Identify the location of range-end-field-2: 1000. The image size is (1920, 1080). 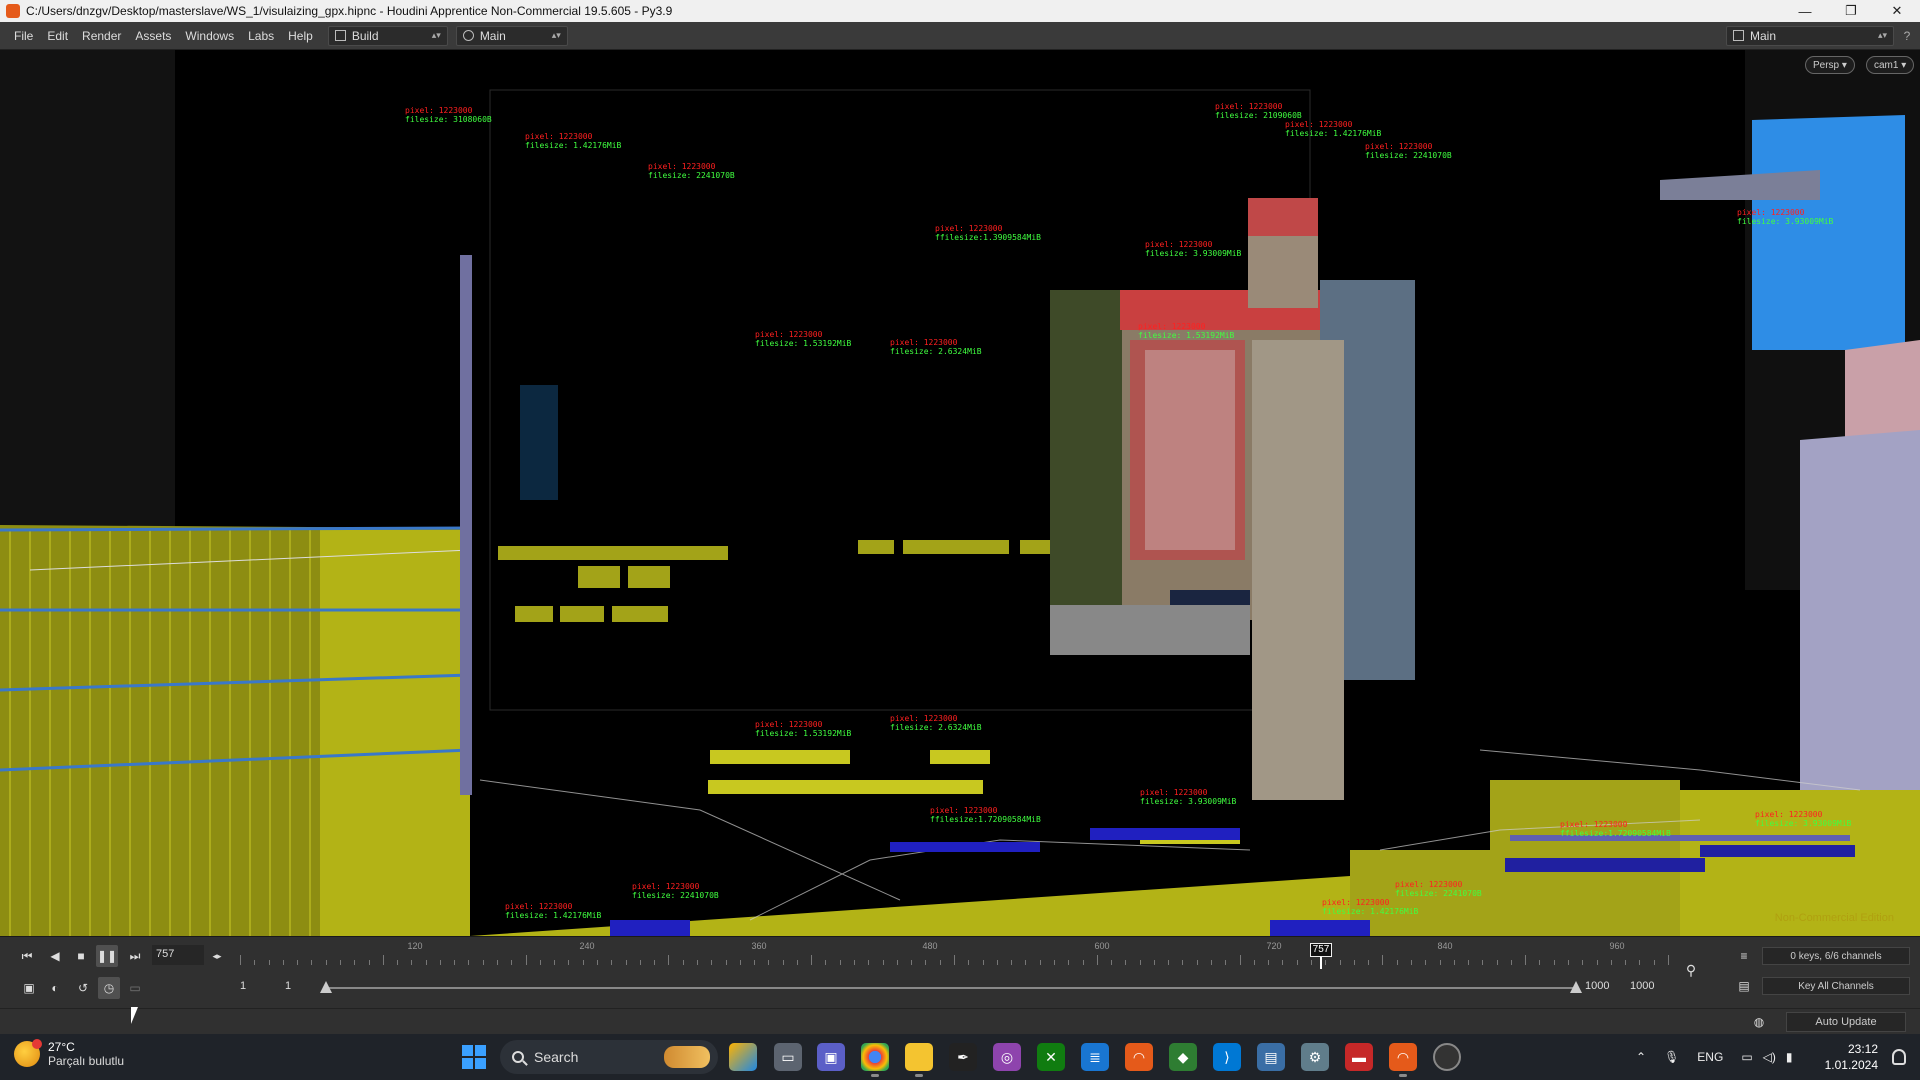
(1642, 986).